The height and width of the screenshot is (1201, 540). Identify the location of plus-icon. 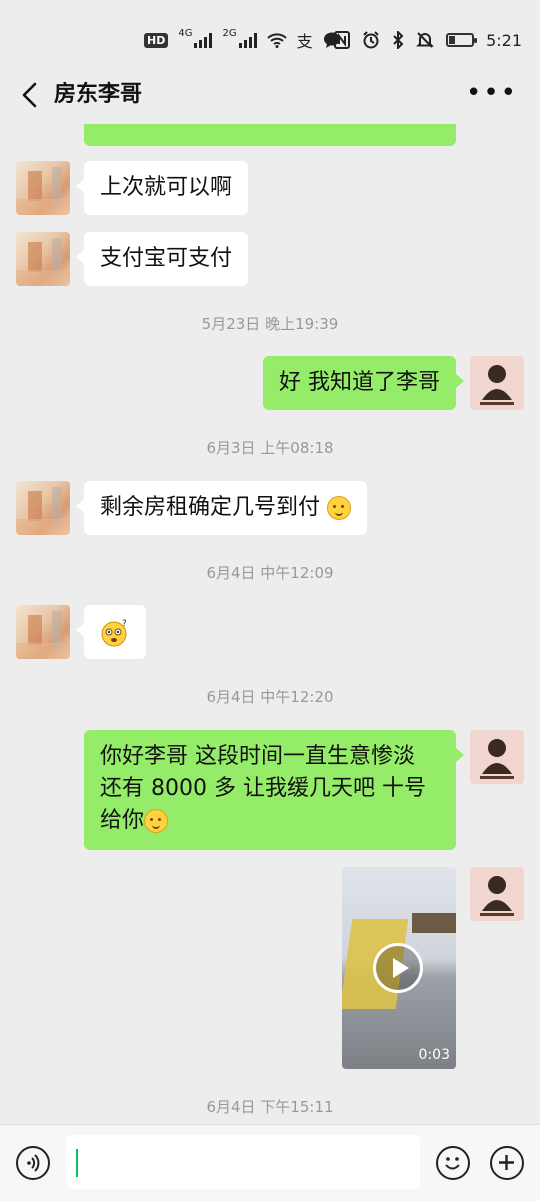
(506, 1162).